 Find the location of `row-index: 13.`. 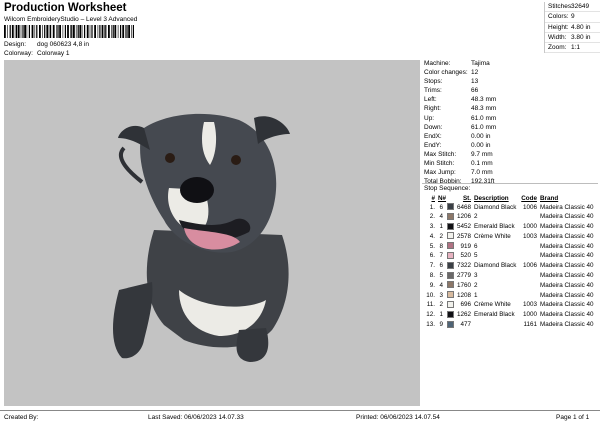

row-index: 13. is located at coordinates (430, 325).